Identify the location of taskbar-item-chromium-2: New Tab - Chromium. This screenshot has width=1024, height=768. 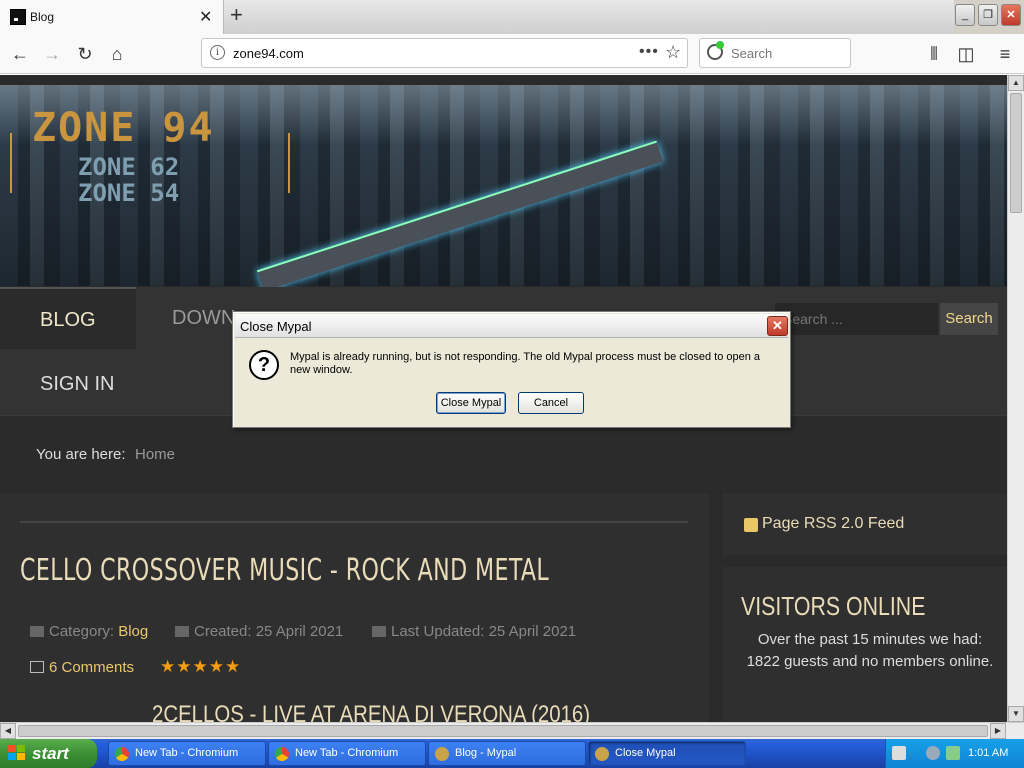
(347, 753).